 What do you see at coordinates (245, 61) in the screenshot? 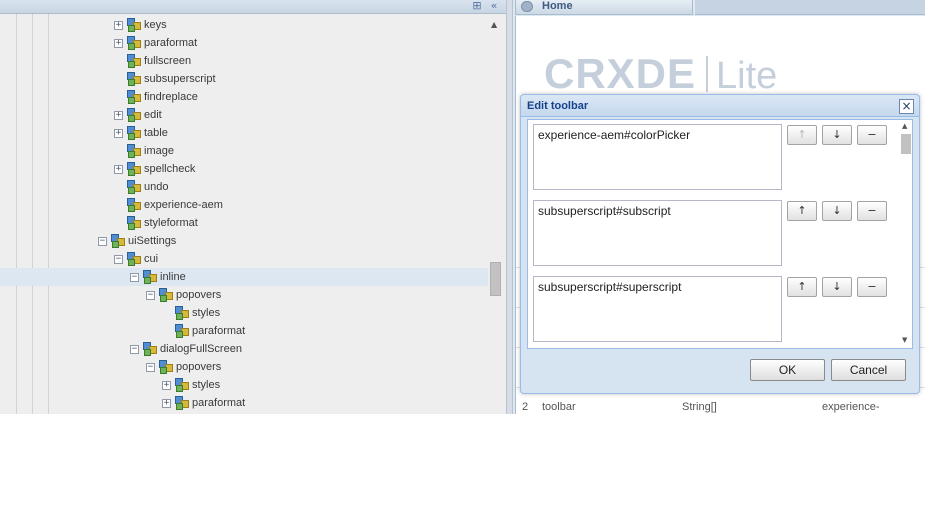
I see `tree-node: fullscreen` at bounding box center [245, 61].